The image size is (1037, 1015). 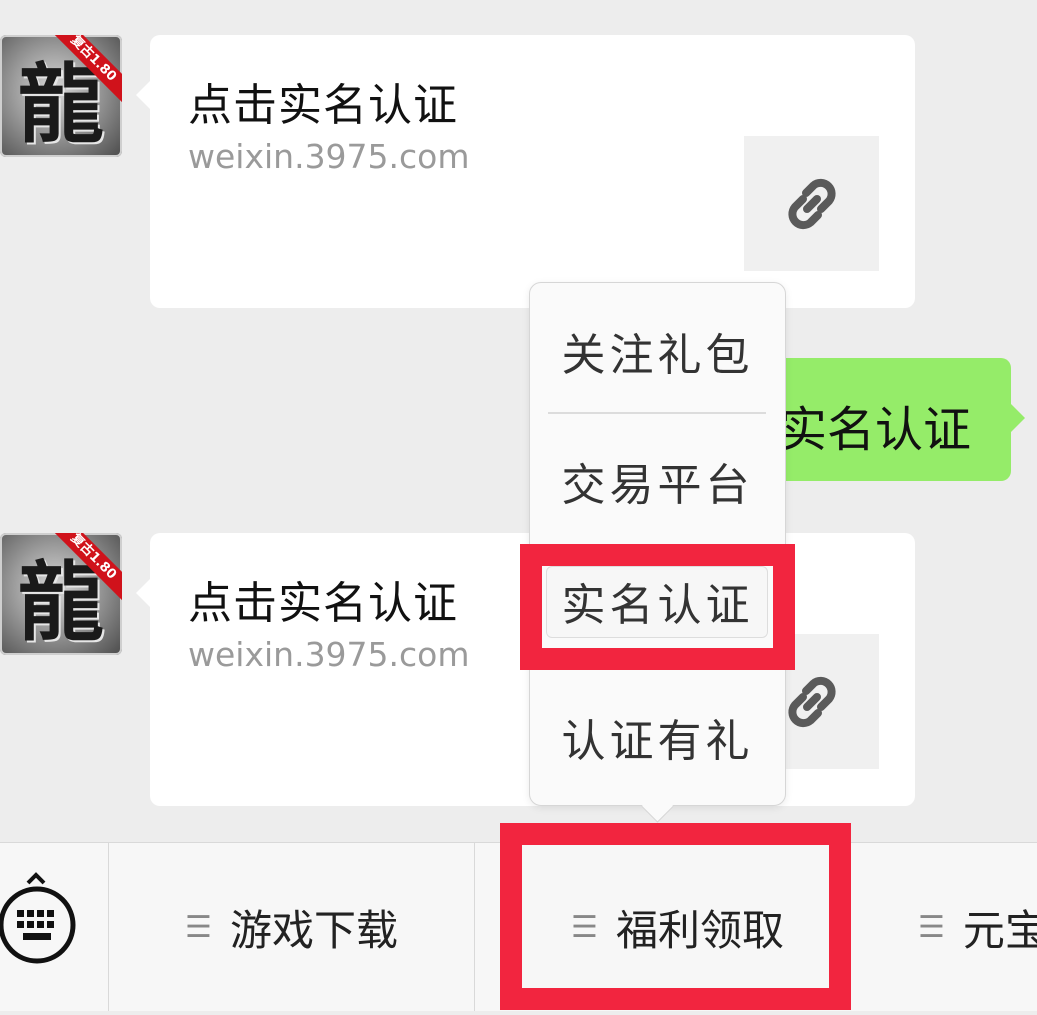 I want to click on menu-yuanbao: ☰ 元宝, so click(x=963, y=927).